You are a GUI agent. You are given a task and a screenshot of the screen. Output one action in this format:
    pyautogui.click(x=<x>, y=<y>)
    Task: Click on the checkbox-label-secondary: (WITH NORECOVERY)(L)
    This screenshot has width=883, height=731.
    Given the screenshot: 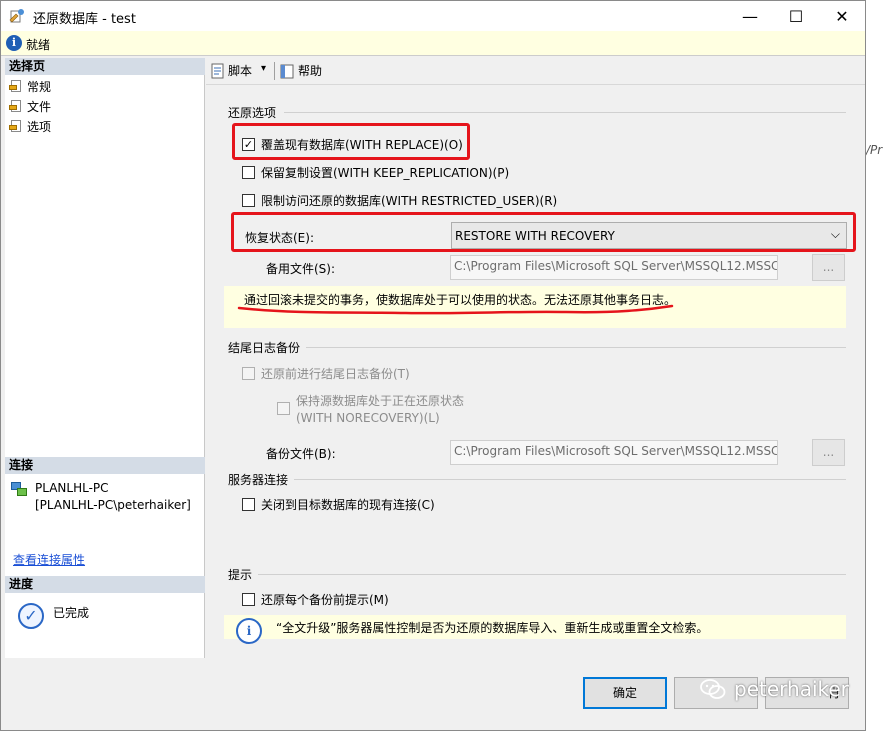 What is the action you would take?
    pyautogui.click(x=368, y=418)
    